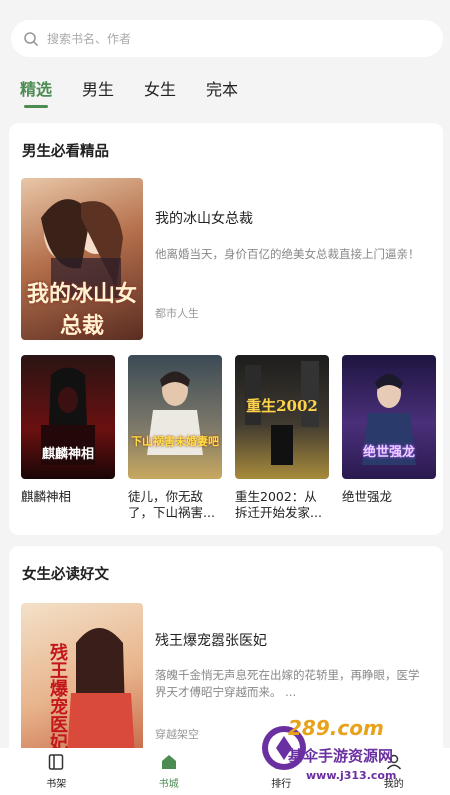 This screenshot has width=450, height=795. I want to click on watermark-name: 基伞手游资源网, so click(341, 756).